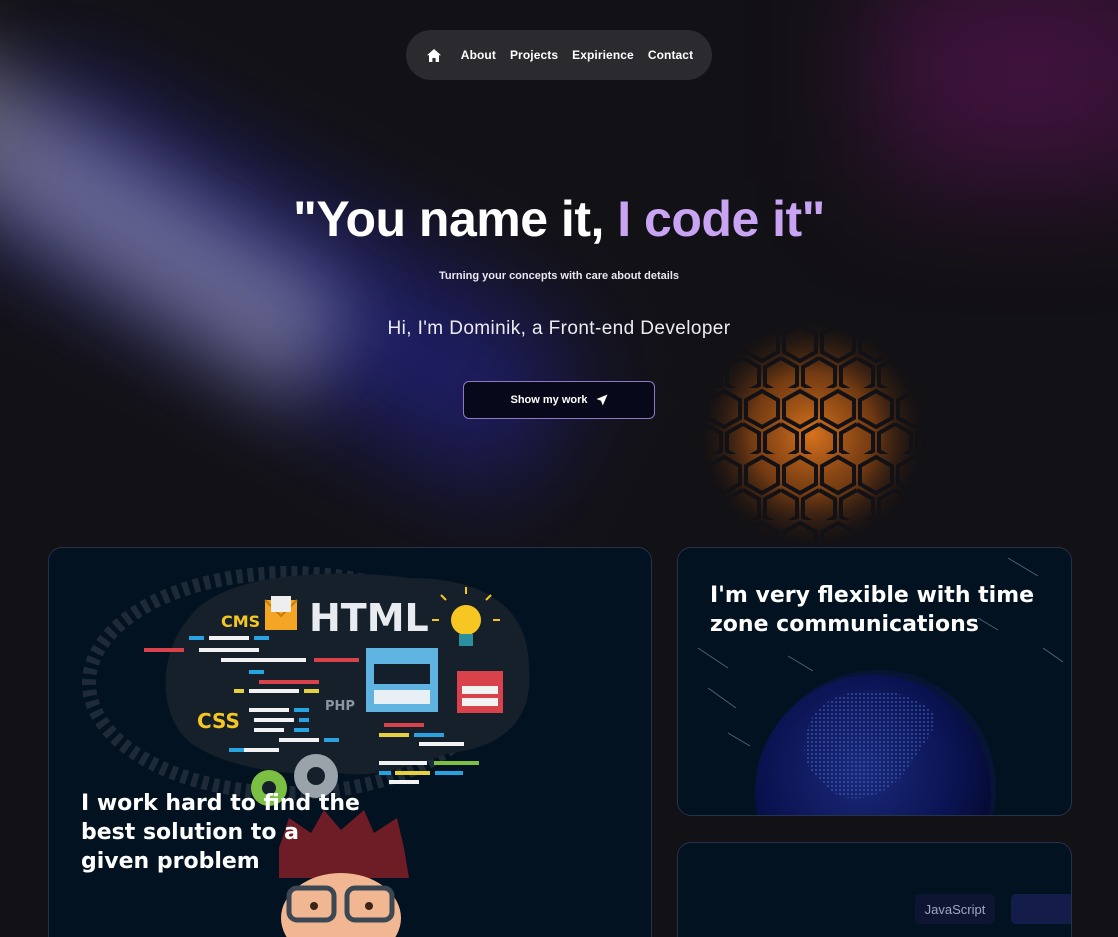 The image size is (1118, 937). Describe the element at coordinates (559, 55) in the screenshot. I see `top-nav: About Projects Expirience Contact` at that location.